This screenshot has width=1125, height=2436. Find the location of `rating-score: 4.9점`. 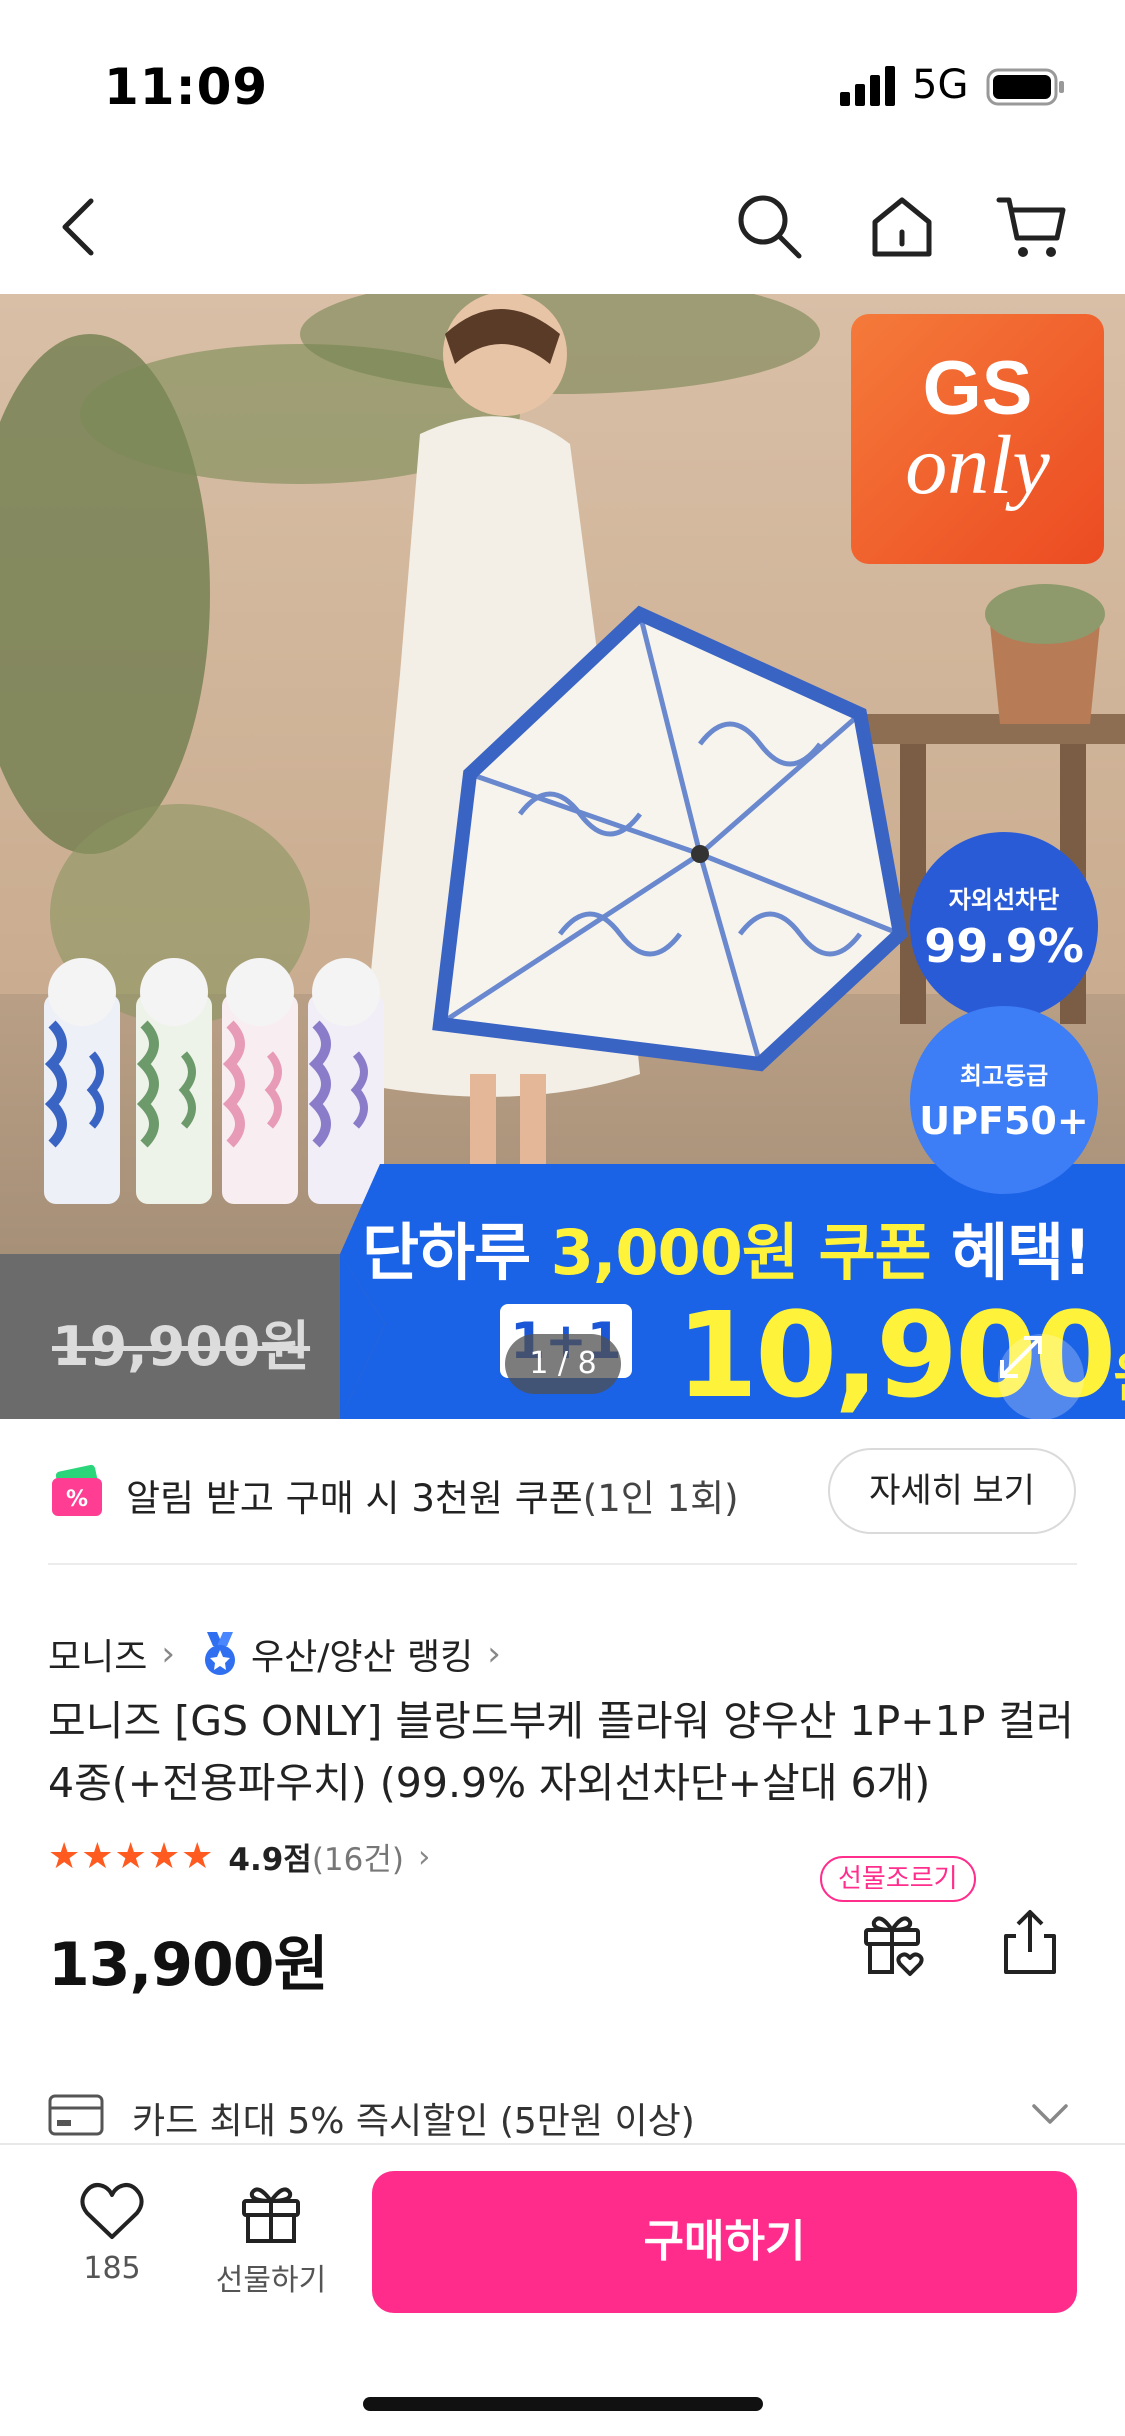

rating-score: 4.9점 is located at coordinates (270, 1860).